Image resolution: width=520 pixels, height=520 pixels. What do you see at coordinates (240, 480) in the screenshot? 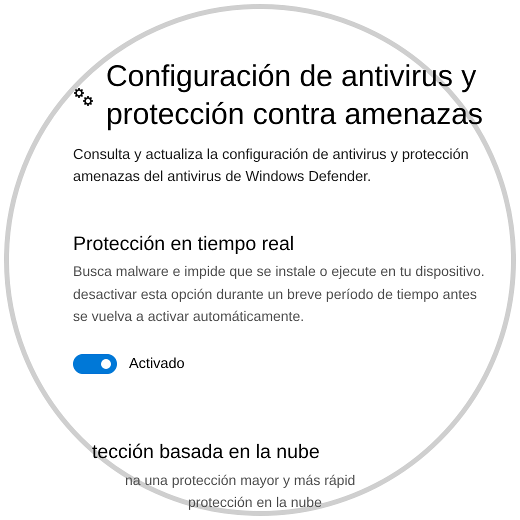
I see `section-description: na una protección mayor y más rápid` at bounding box center [240, 480].